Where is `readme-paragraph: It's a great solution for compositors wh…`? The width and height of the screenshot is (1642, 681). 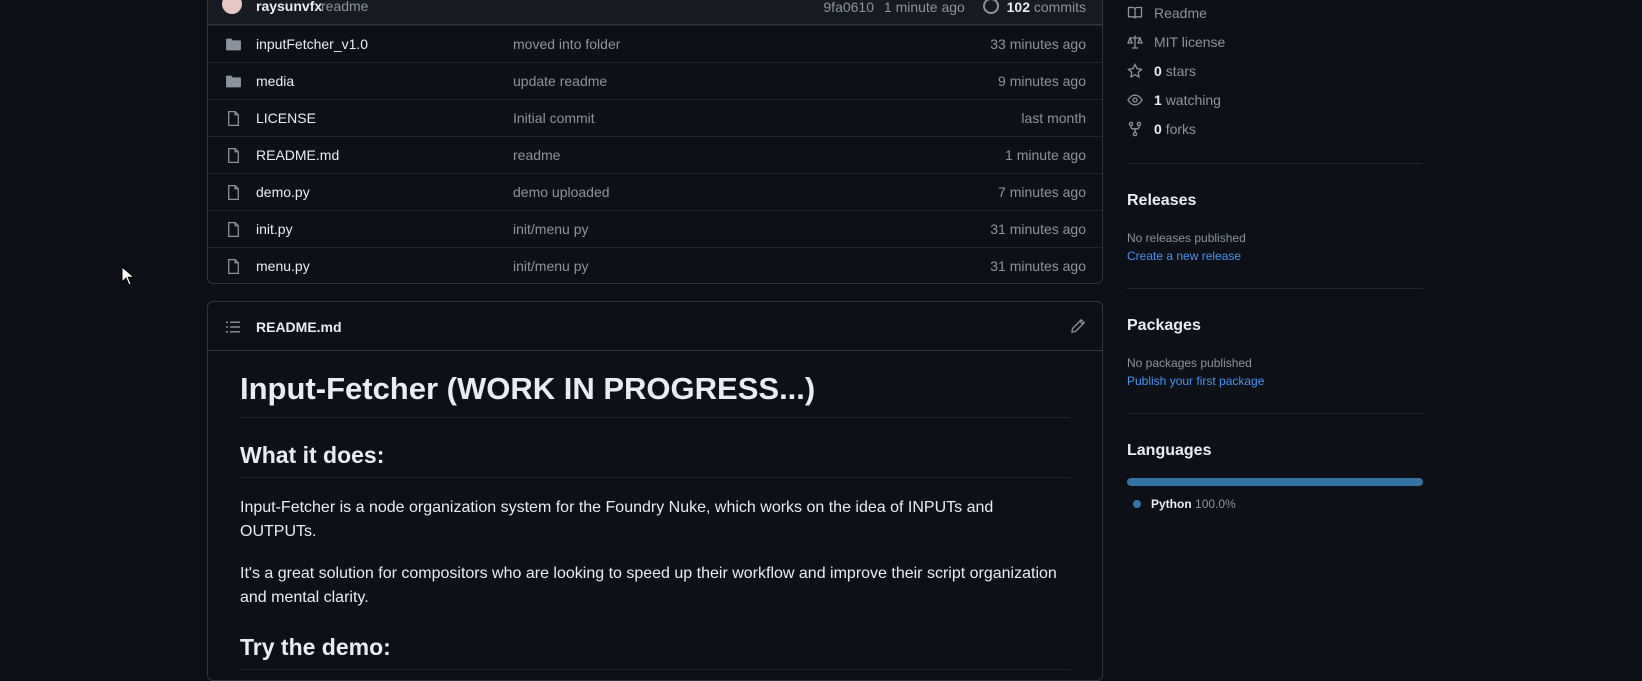 readme-paragraph: It's a great solution for compositors wh… is located at coordinates (648, 585).